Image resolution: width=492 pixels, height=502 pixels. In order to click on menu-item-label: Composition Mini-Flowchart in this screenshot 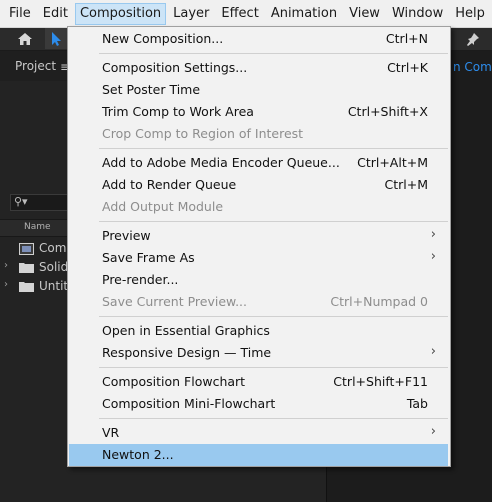, I will do `click(189, 403)`.